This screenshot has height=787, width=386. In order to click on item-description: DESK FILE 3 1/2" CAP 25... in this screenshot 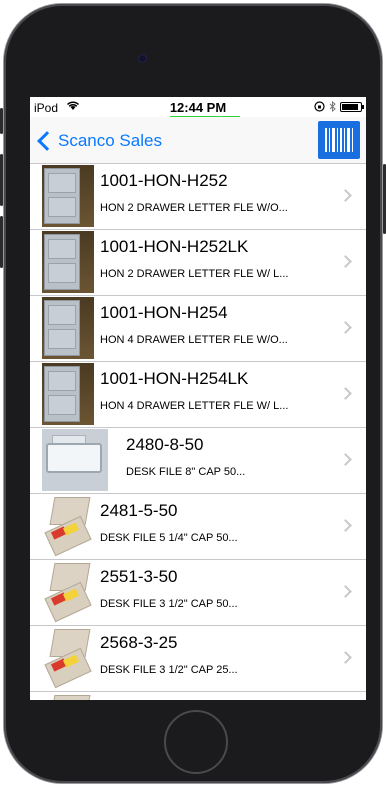, I will do `click(169, 670)`.